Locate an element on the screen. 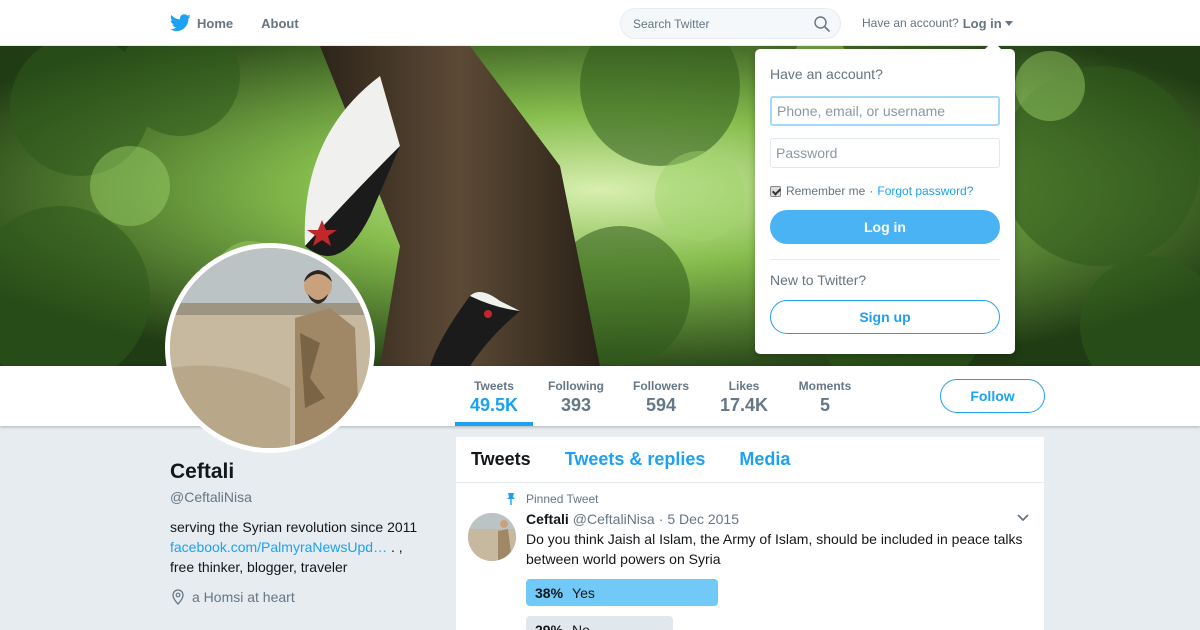 This screenshot has width=1200, height=630. username-field is located at coordinates (885, 111).